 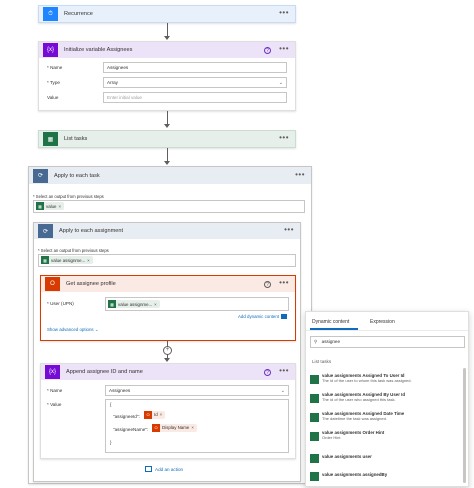 I want to click on list-item: value assignments user, so click(x=385, y=459).